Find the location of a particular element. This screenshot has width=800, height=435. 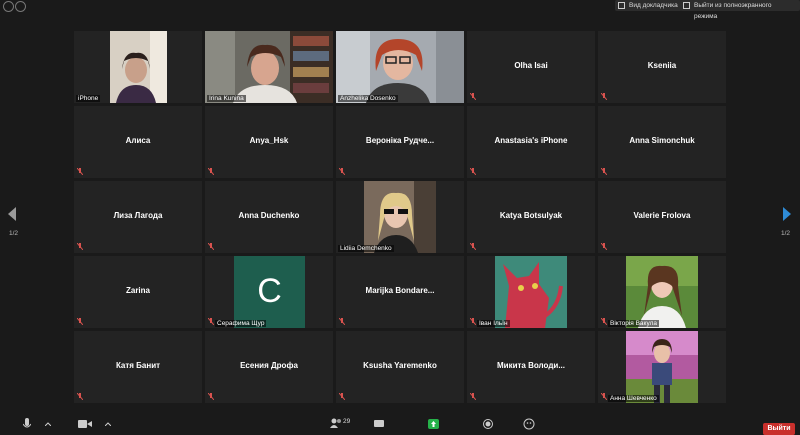

grid-icon is located at coordinates (621, 5).